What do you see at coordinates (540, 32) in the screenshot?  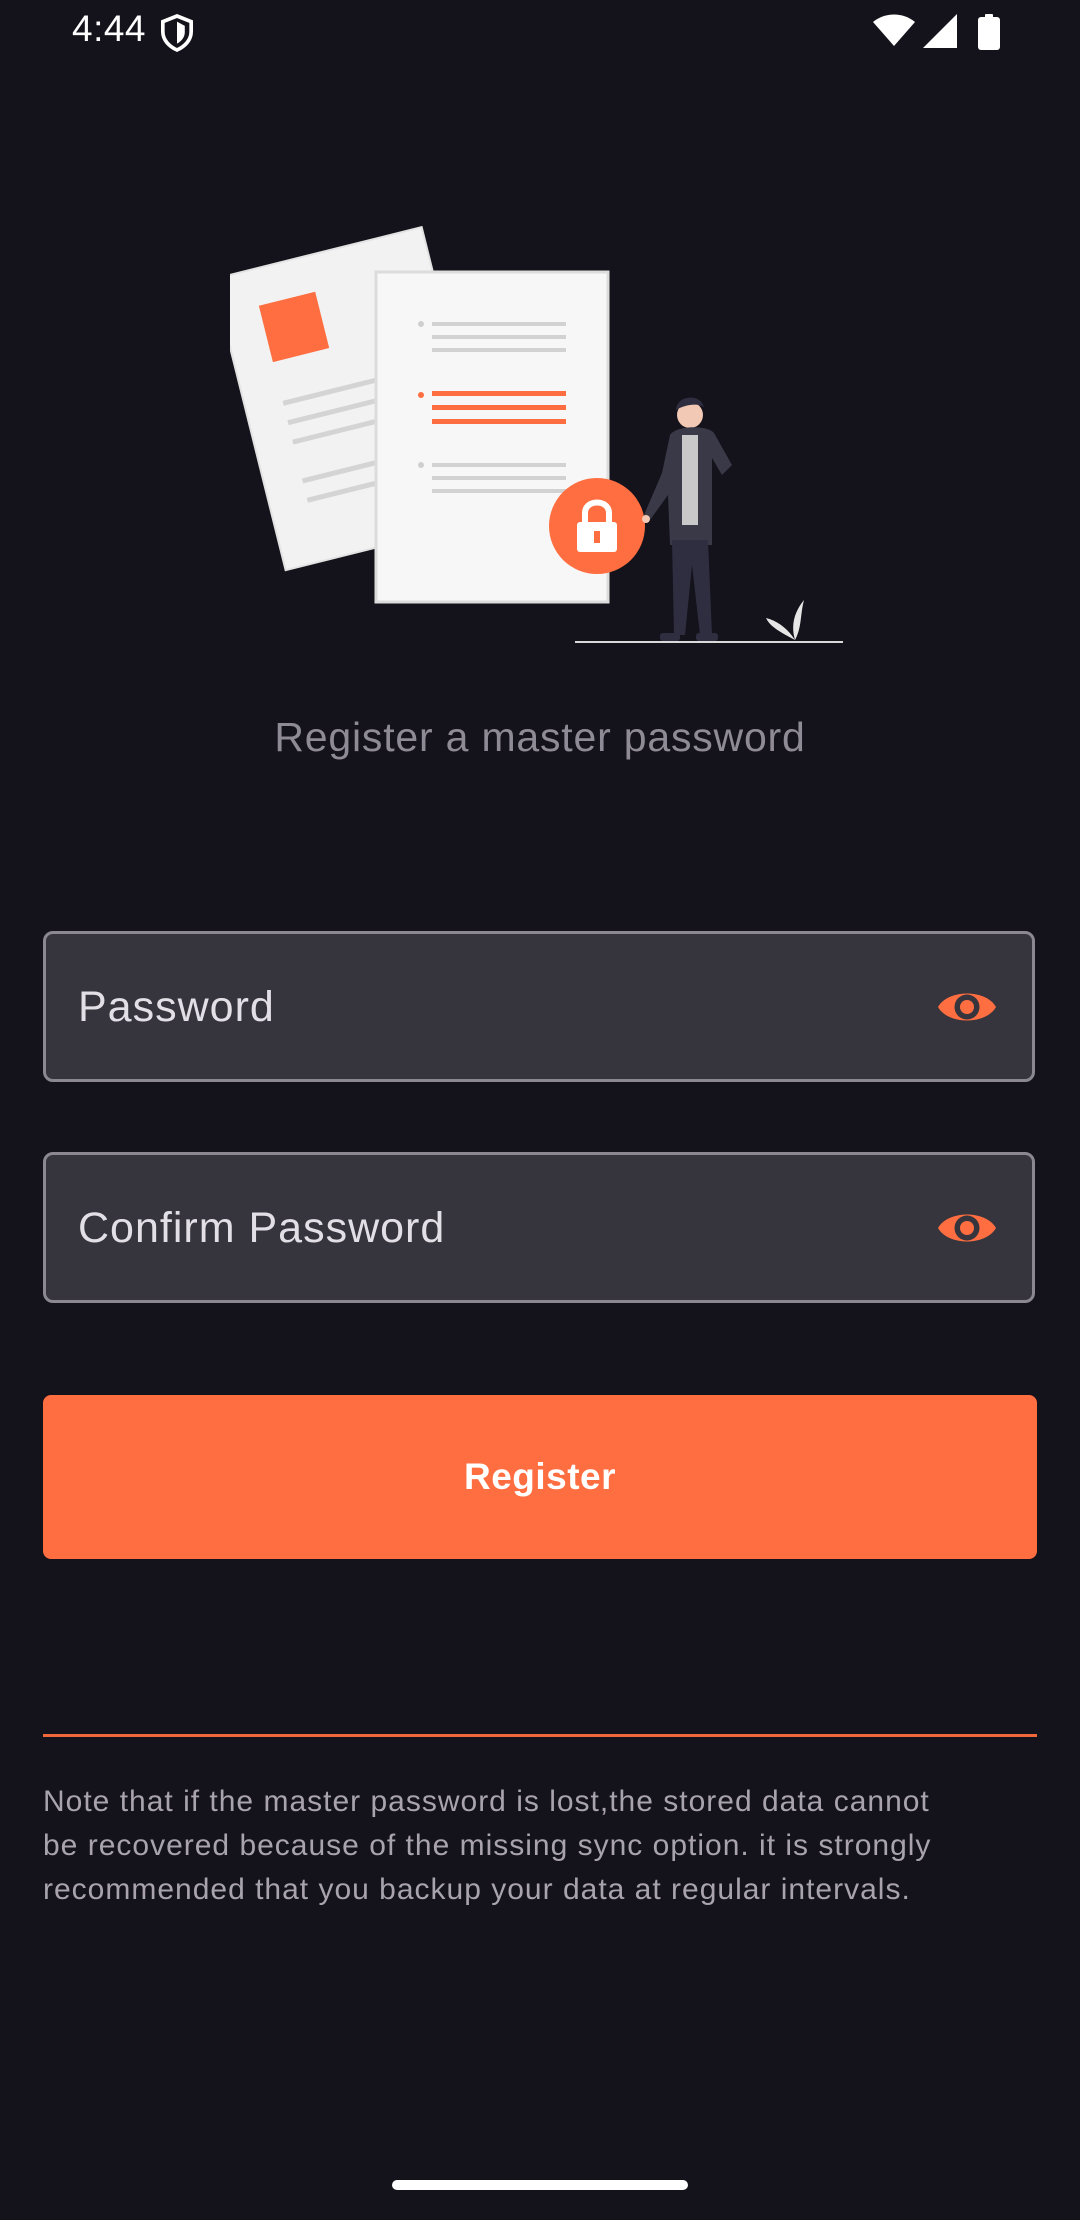 I see `status-bar: 4:44` at bounding box center [540, 32].